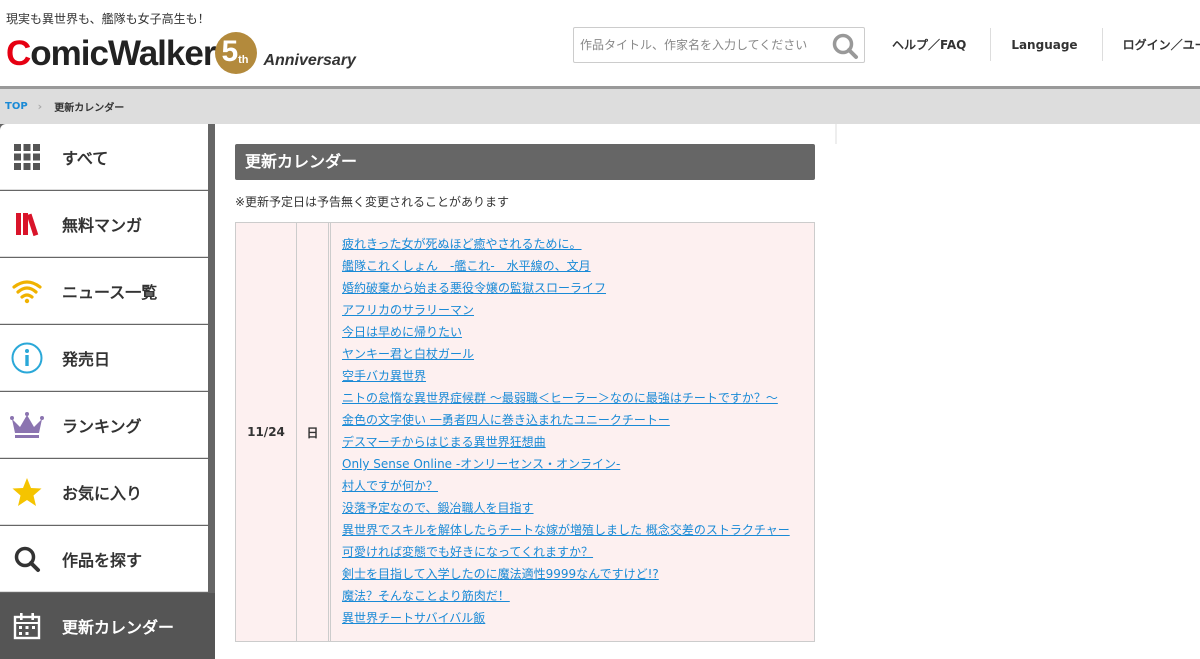  I want to click on sidebar-item-ranking: ランキング, so click(104, 425).